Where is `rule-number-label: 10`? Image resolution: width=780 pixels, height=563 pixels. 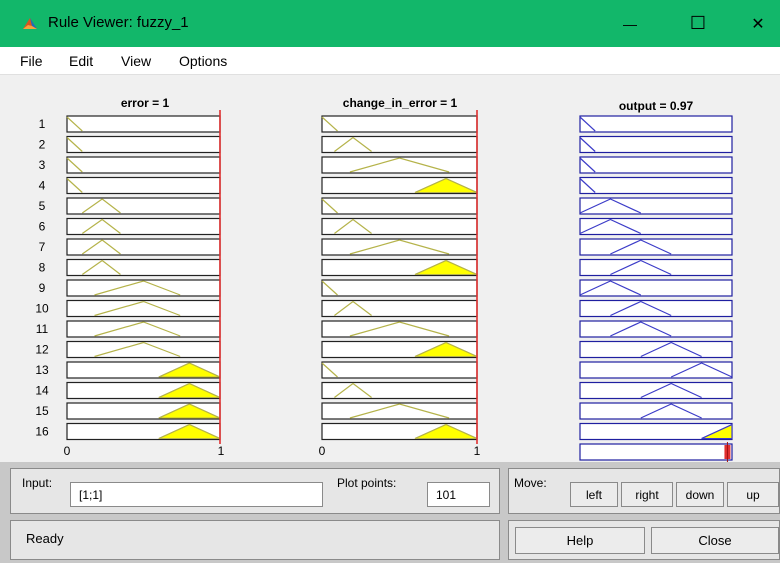 rule-number-label: 10 is located at coordinates (42, 309).